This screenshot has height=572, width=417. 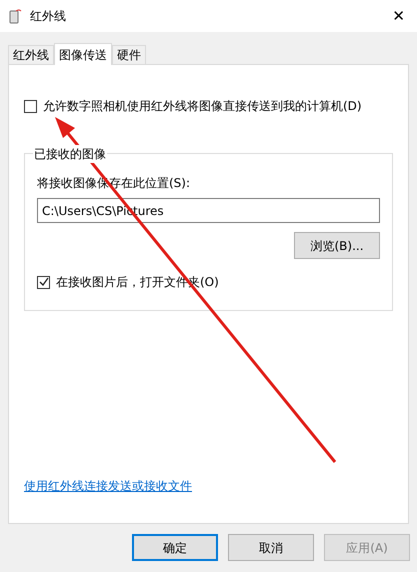 I want to click on group-title: 已接收的图像, so click(x=70, y=154).